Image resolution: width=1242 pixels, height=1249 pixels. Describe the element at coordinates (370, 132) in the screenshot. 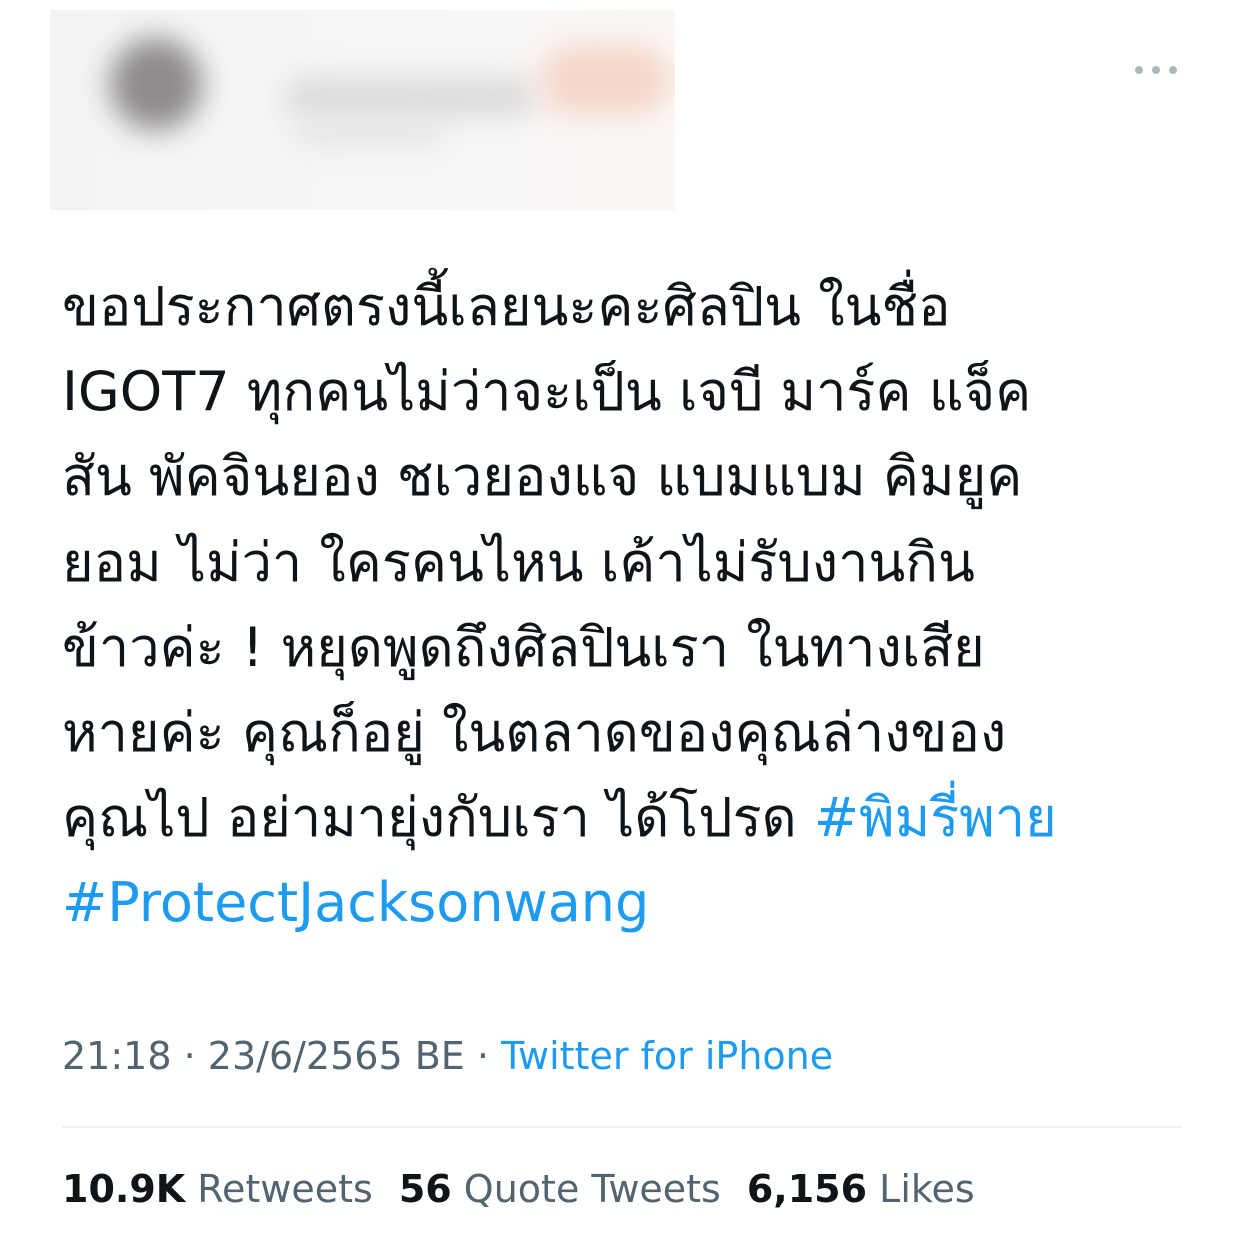

I see `blurred-username` at that location.